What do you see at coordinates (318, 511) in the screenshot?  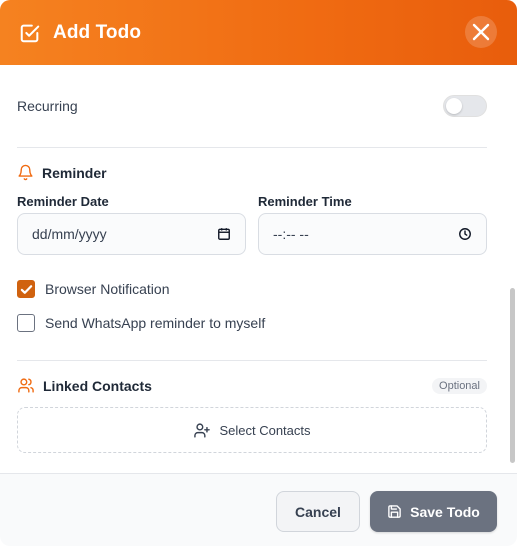 I see `cancel-button: Cancel` at bounding box center [318, 511].